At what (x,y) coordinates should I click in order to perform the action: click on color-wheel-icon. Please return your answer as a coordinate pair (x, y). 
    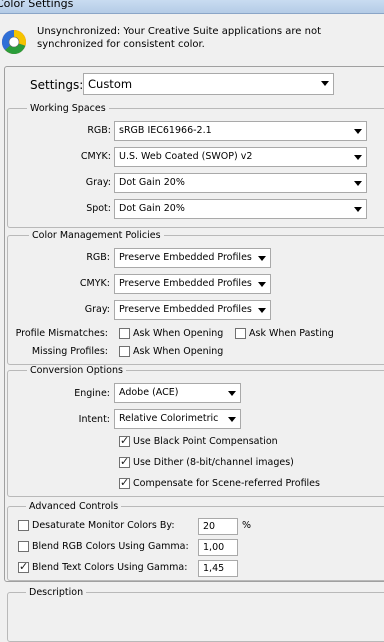
    Looking at the image, I should click on (13, 42).